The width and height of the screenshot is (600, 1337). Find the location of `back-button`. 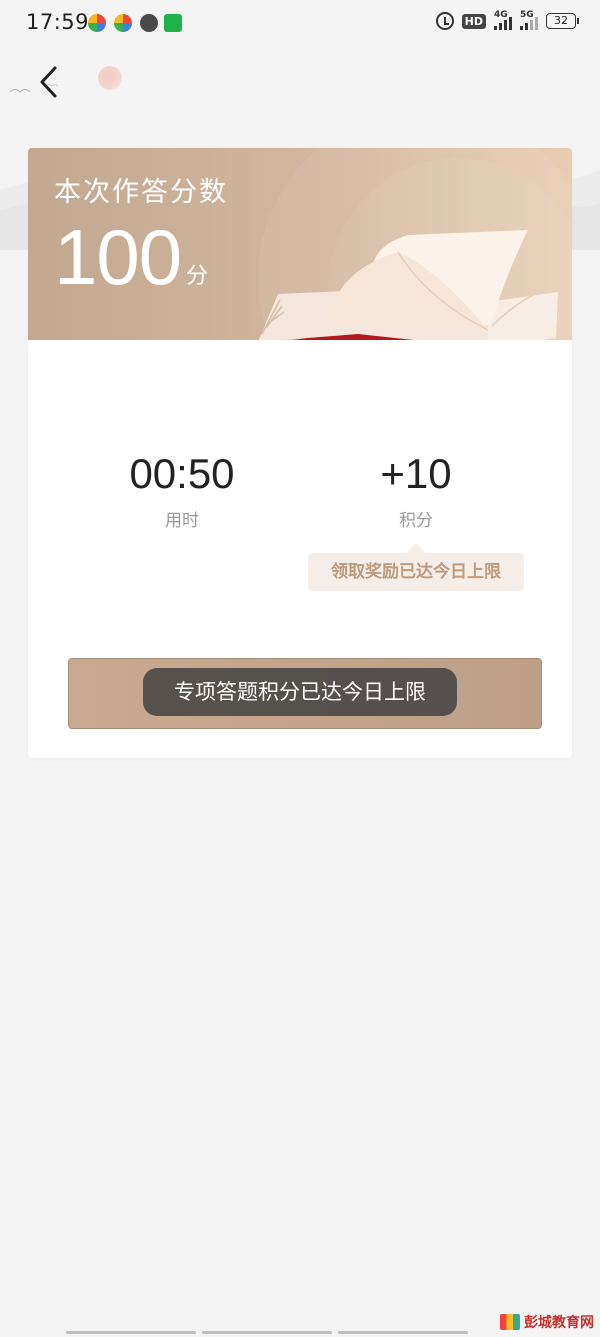

back-button is located at coordinates (48, 82).